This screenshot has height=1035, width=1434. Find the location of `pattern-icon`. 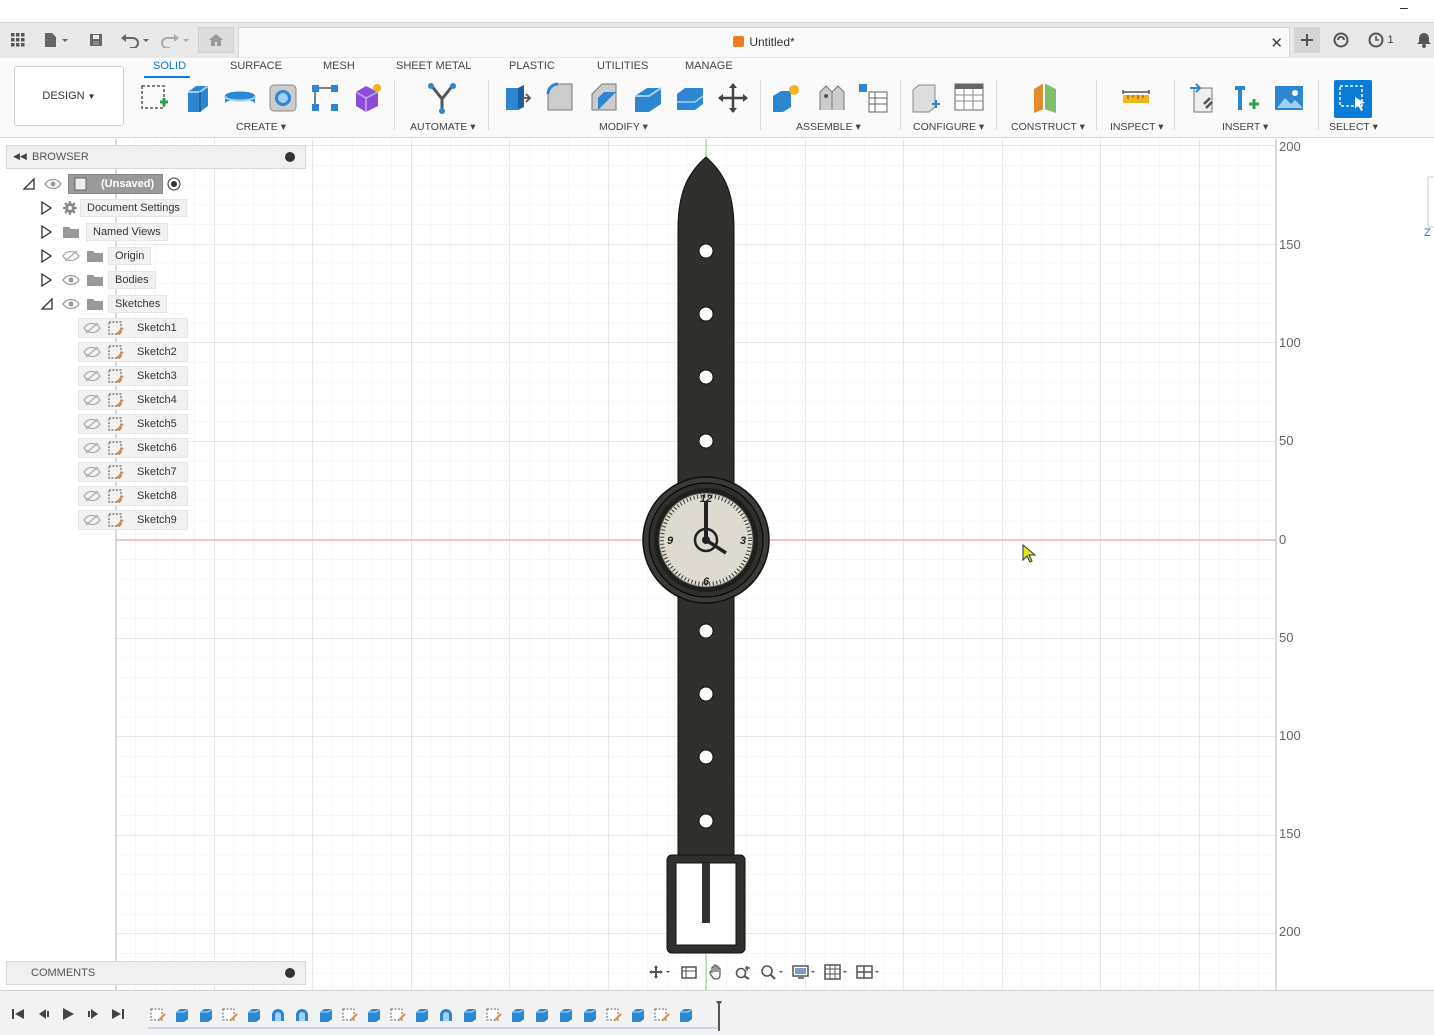

pattern-icon is located at coordinates (325, 98).